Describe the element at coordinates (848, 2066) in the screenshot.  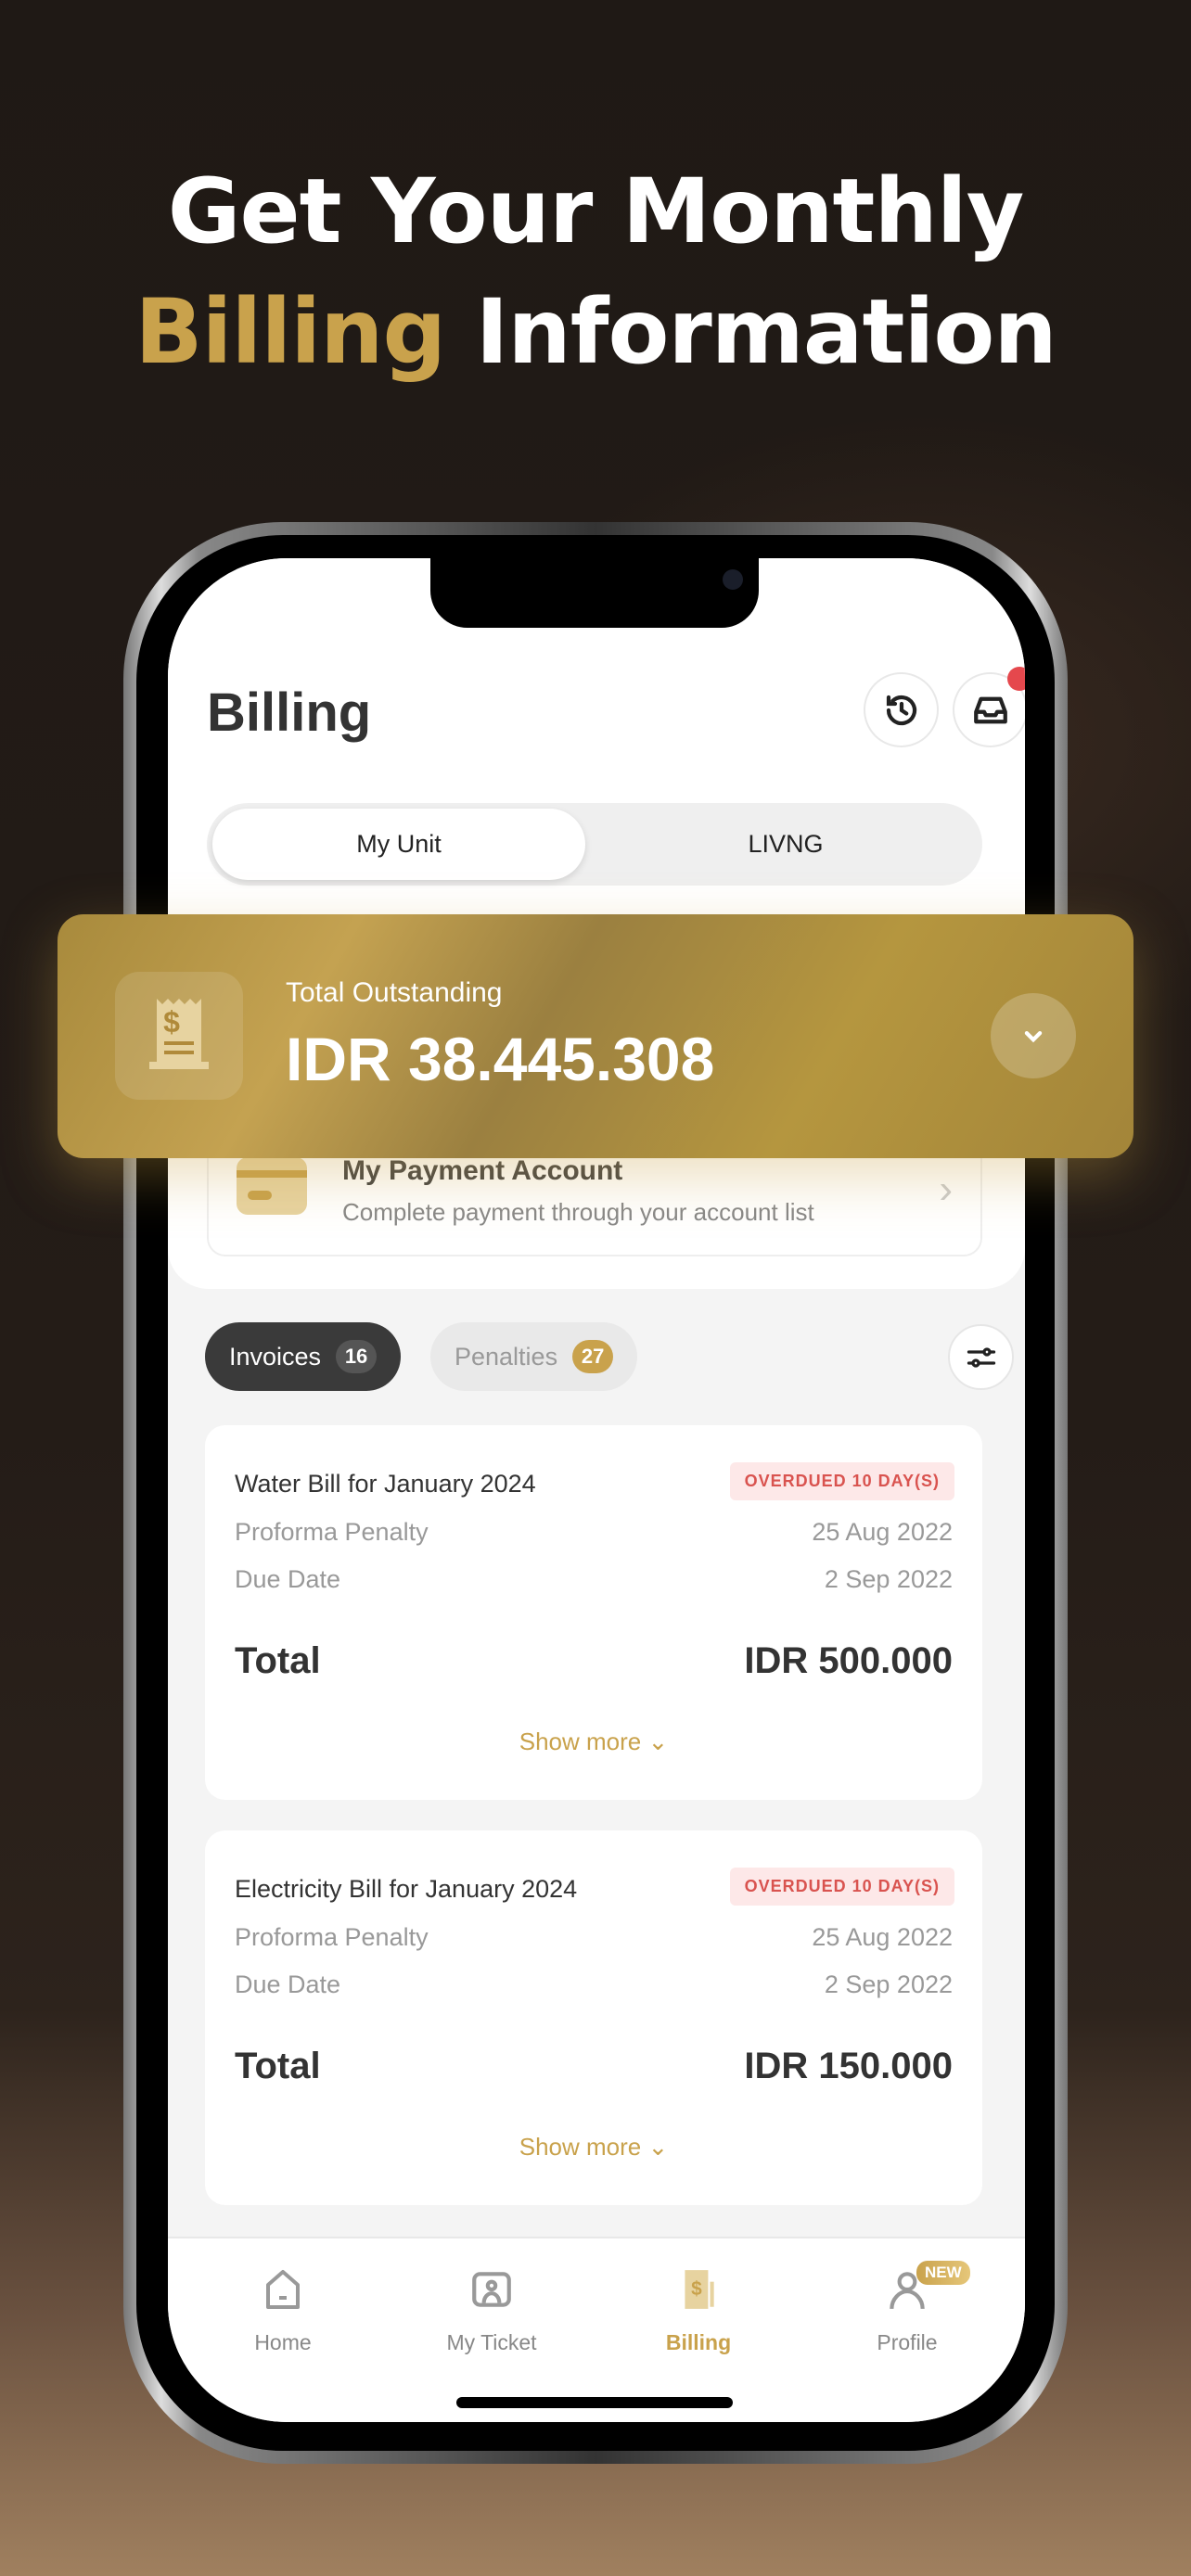
I see `total-amount: IDR 150.000` at that location.